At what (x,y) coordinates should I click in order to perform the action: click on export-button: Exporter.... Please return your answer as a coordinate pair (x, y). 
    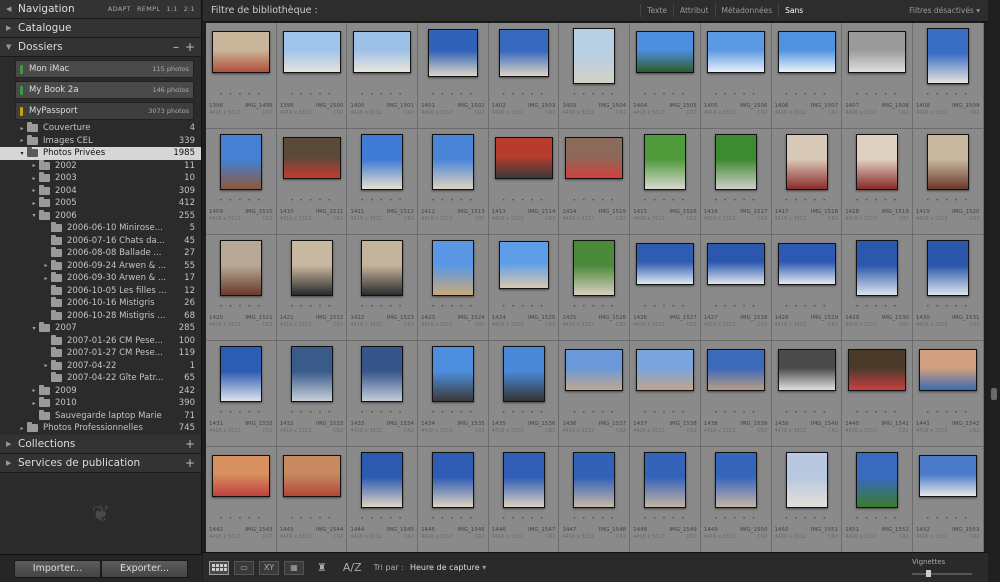
    Looking at the image, I should click on (144, 568).